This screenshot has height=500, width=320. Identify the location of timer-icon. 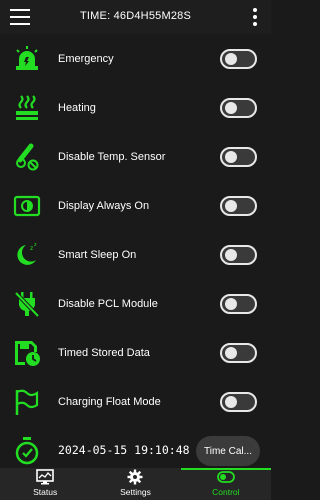
(27, 451).